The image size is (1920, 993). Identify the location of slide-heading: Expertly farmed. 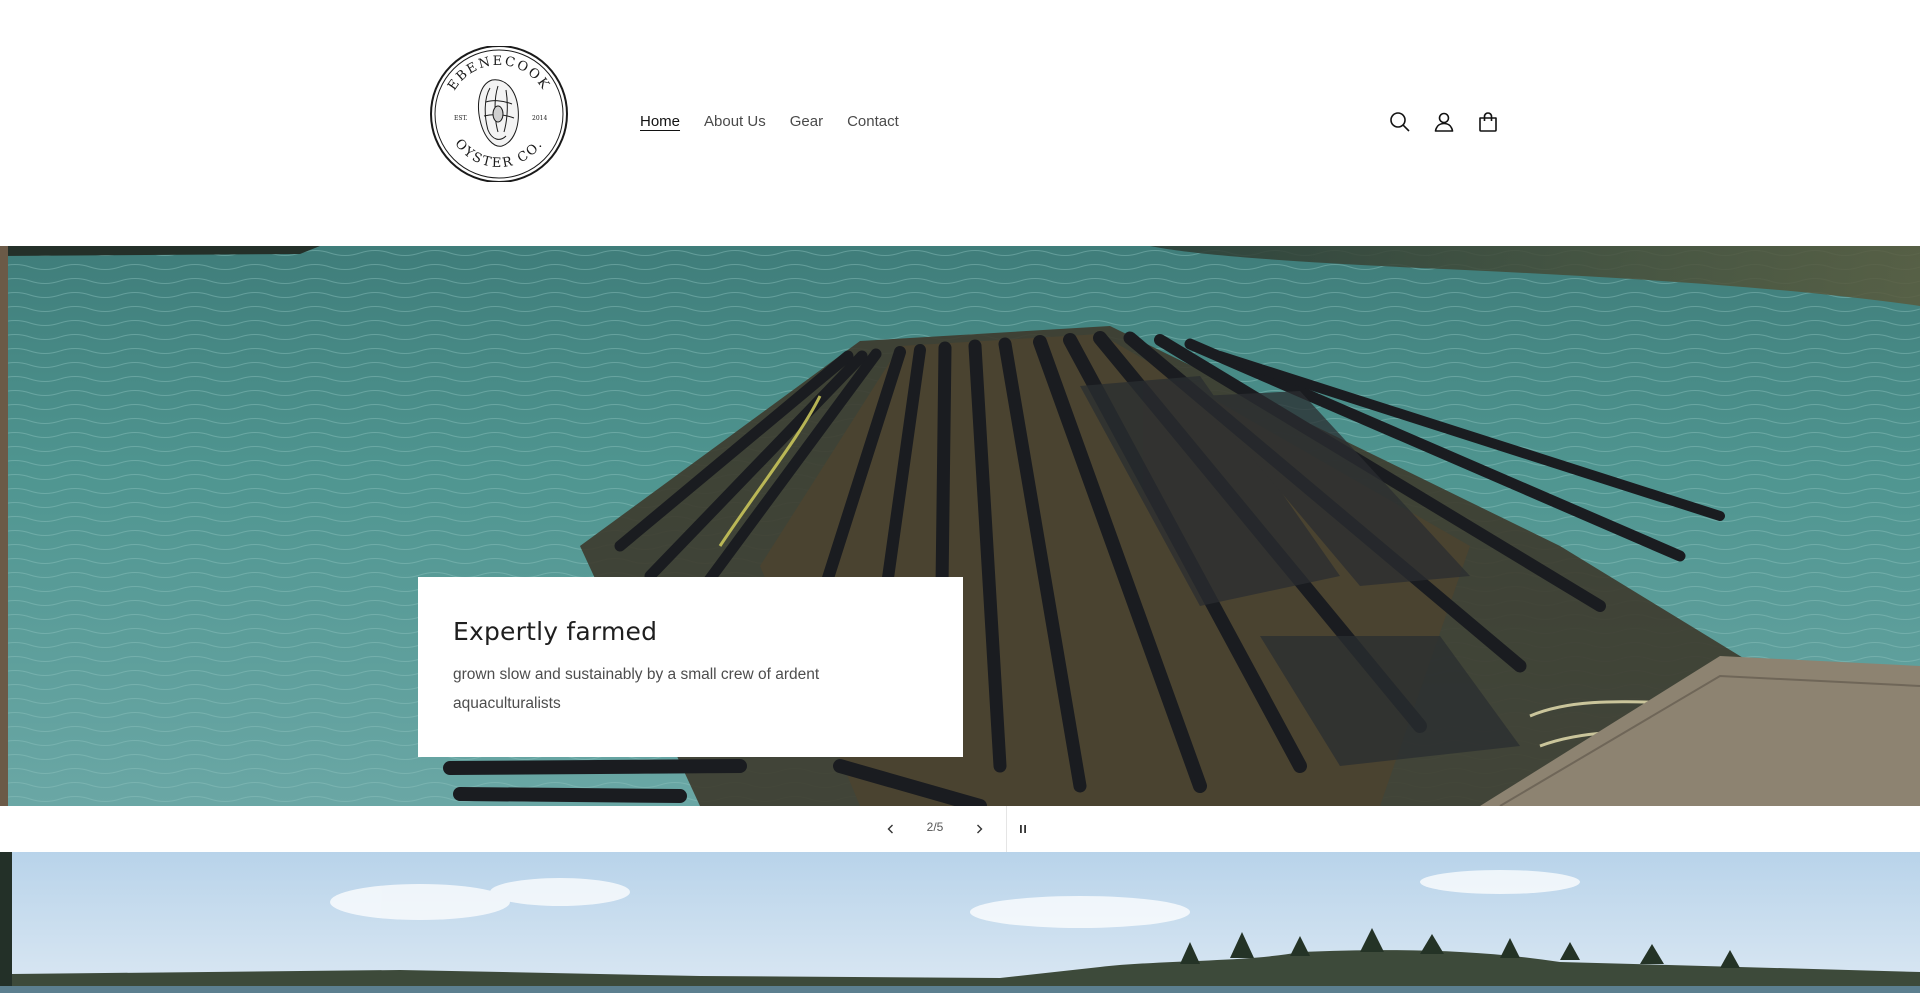
(555, 631).